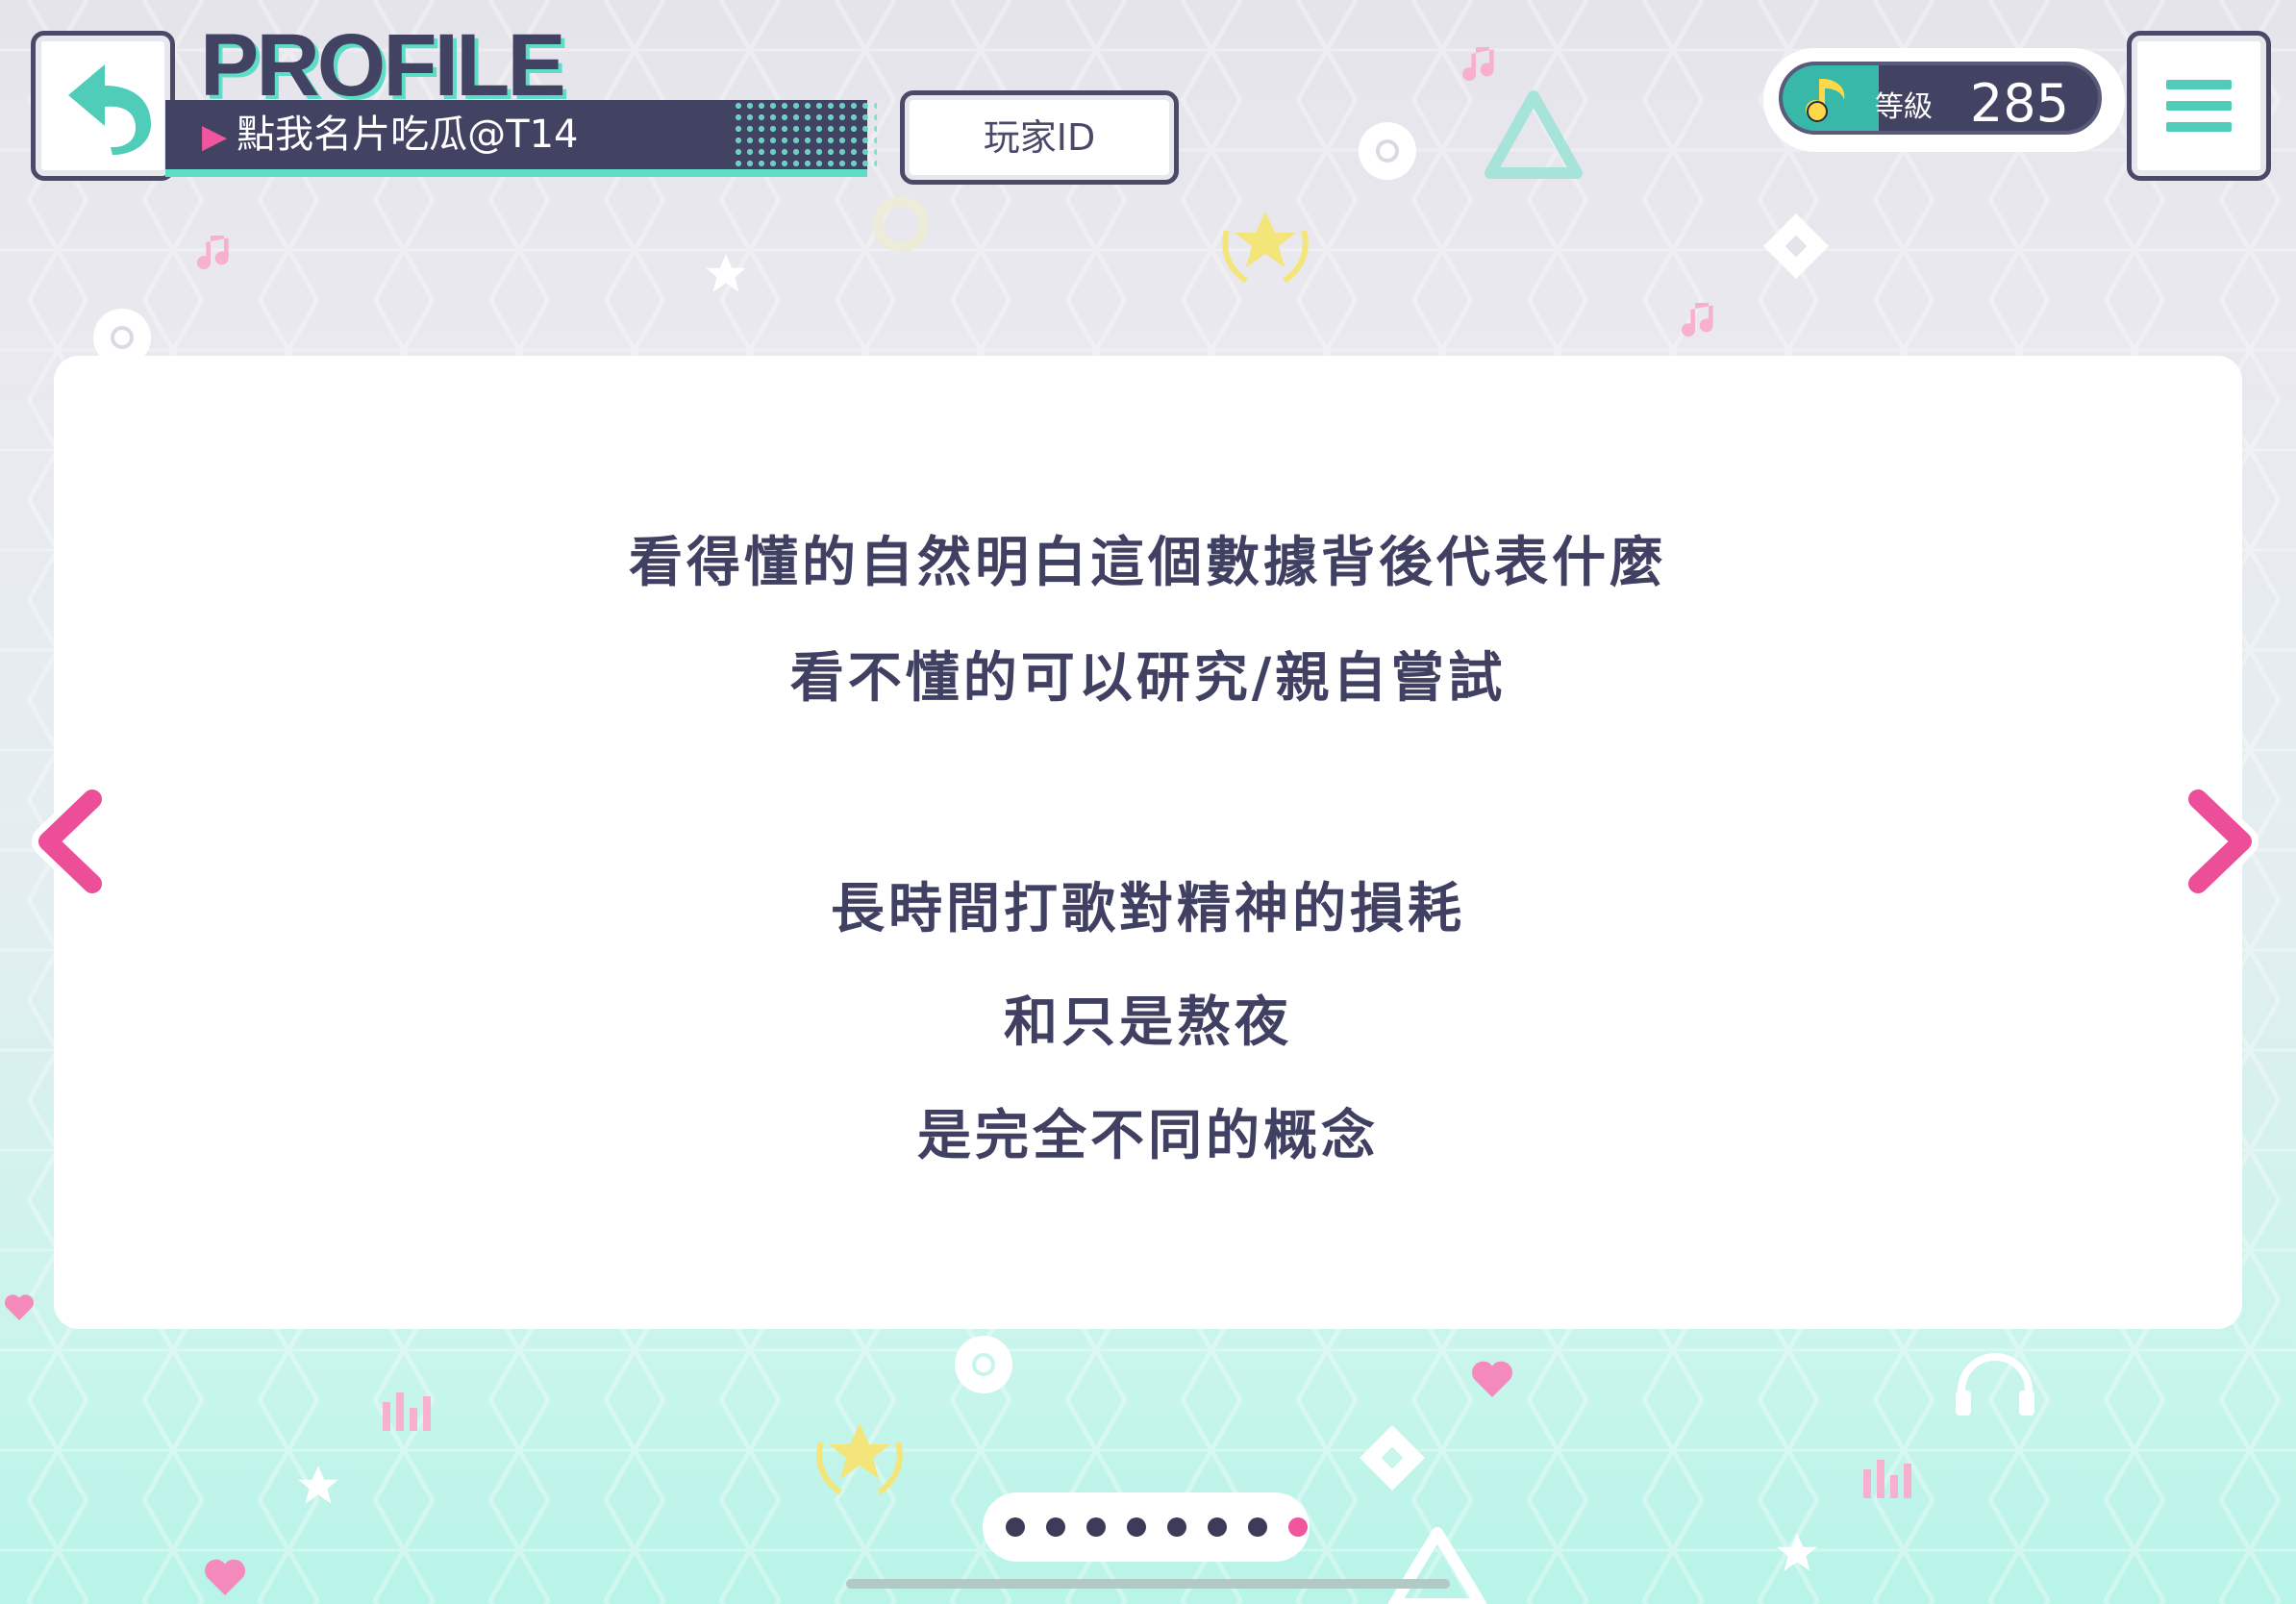 Image resolution: width=2296 pixels, height=1604 pixels. I want to click on page-dot-active, so click(1298, 1527).